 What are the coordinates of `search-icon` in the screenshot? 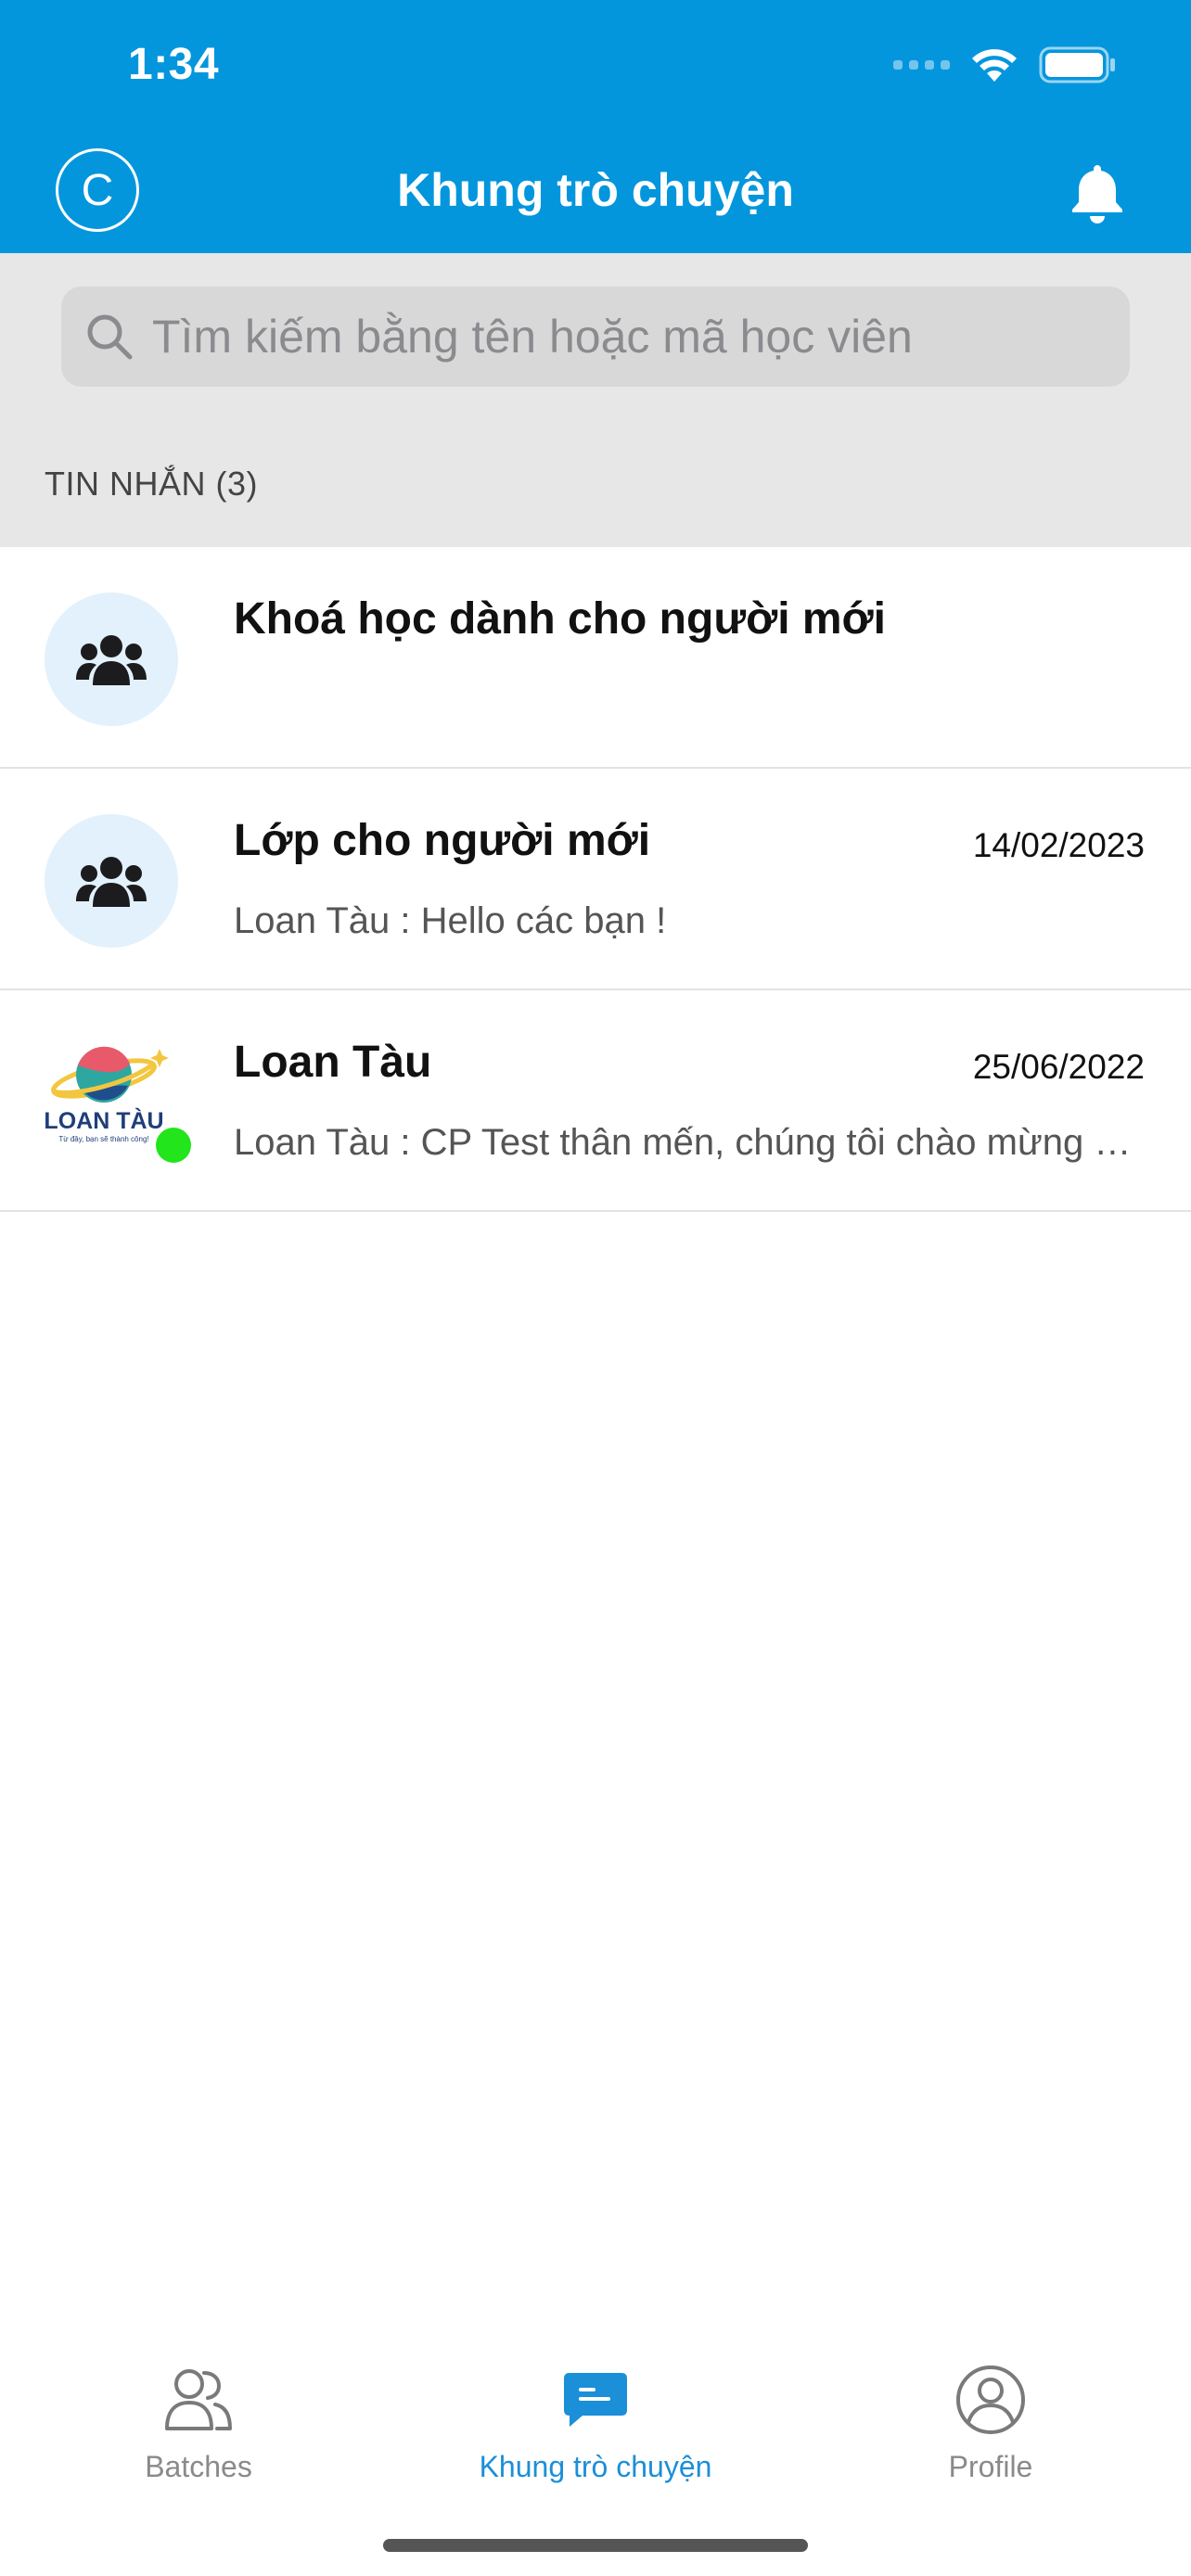 It's located at (109, 336).